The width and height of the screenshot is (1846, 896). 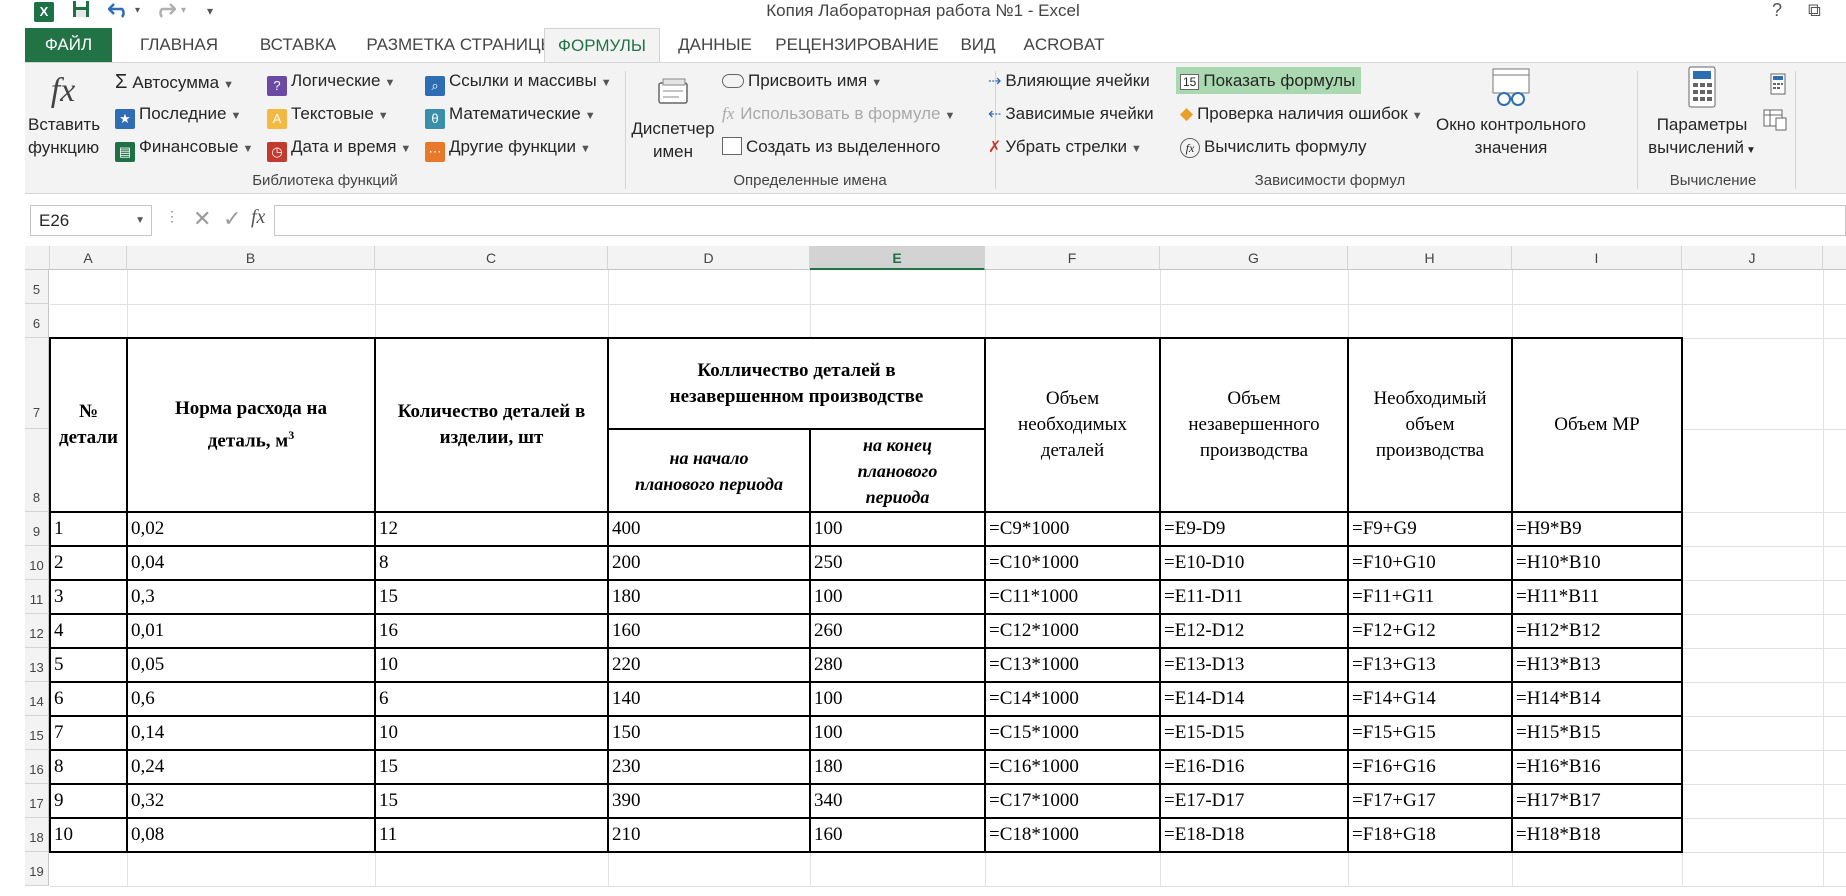 I want to click on table-cell: 0,08, so click(x=251, y=835).